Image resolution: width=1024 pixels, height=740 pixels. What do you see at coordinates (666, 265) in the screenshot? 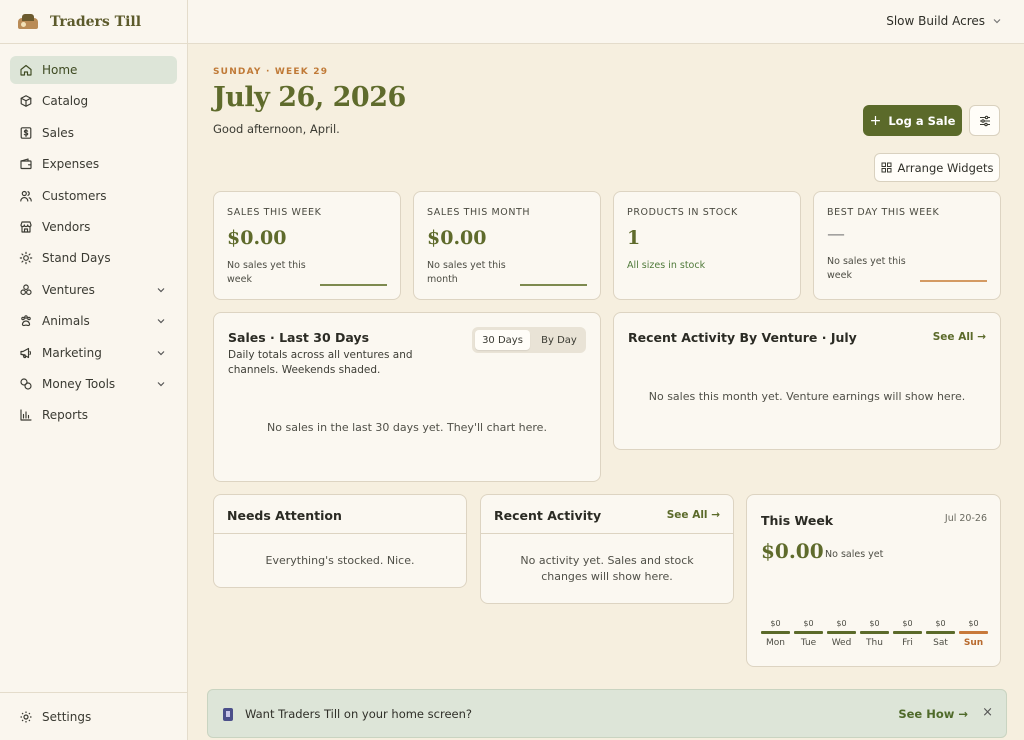
I see `stat-subtext: All sizes in stock` at bounding box center [666, 265].